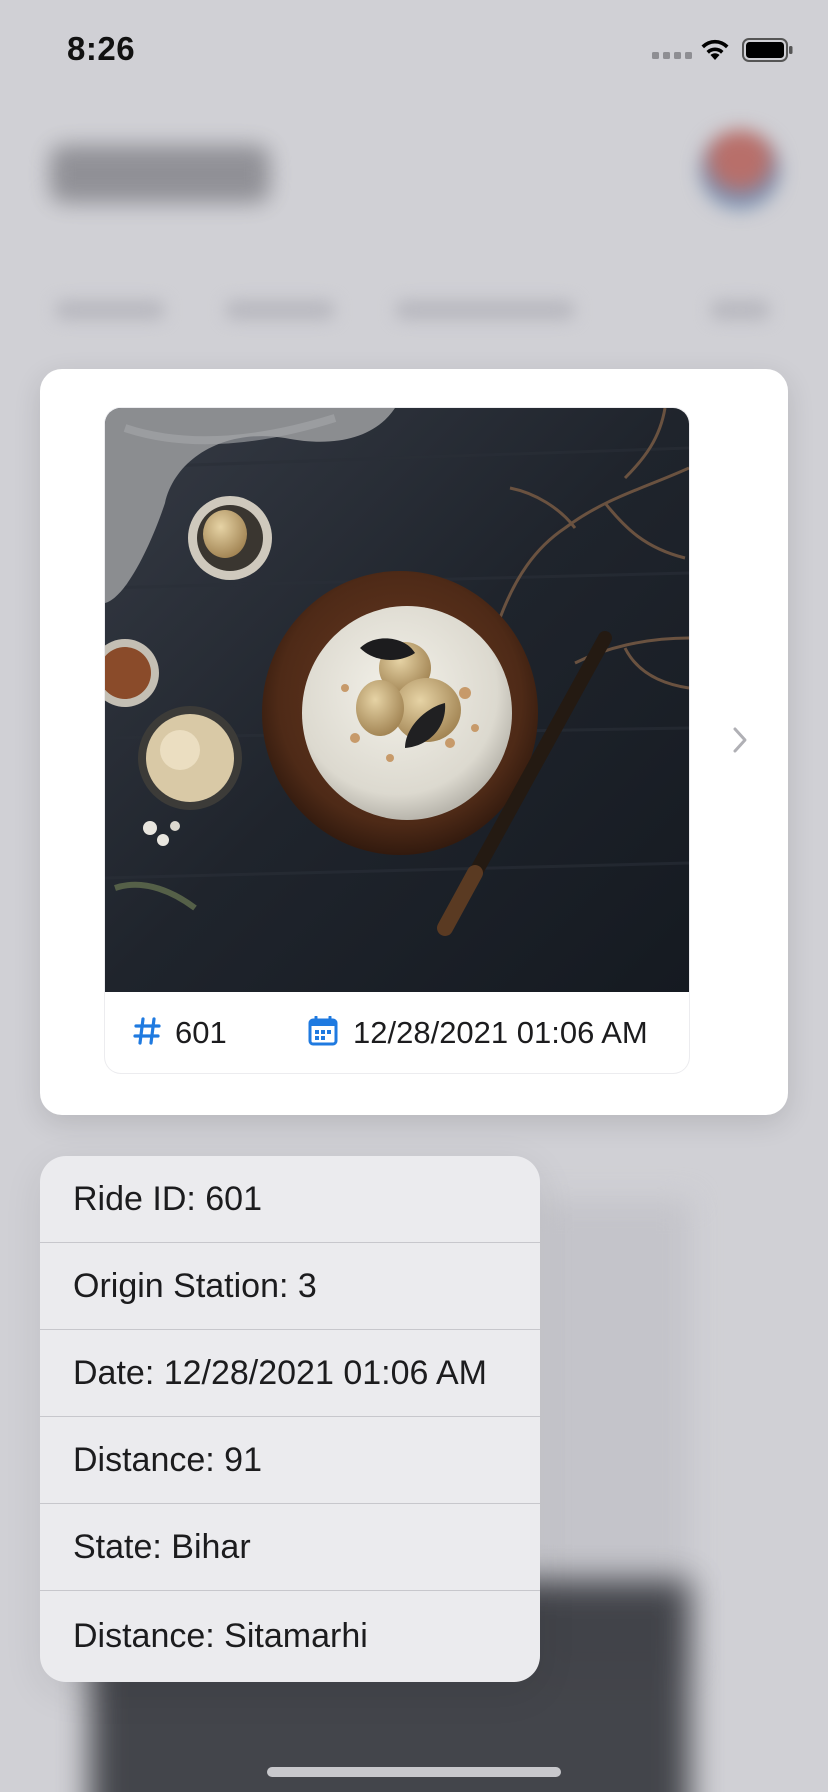  Describe the element at coordinates (414, 50) in the screenshot. I see `status-bar: 8:26` at that location.